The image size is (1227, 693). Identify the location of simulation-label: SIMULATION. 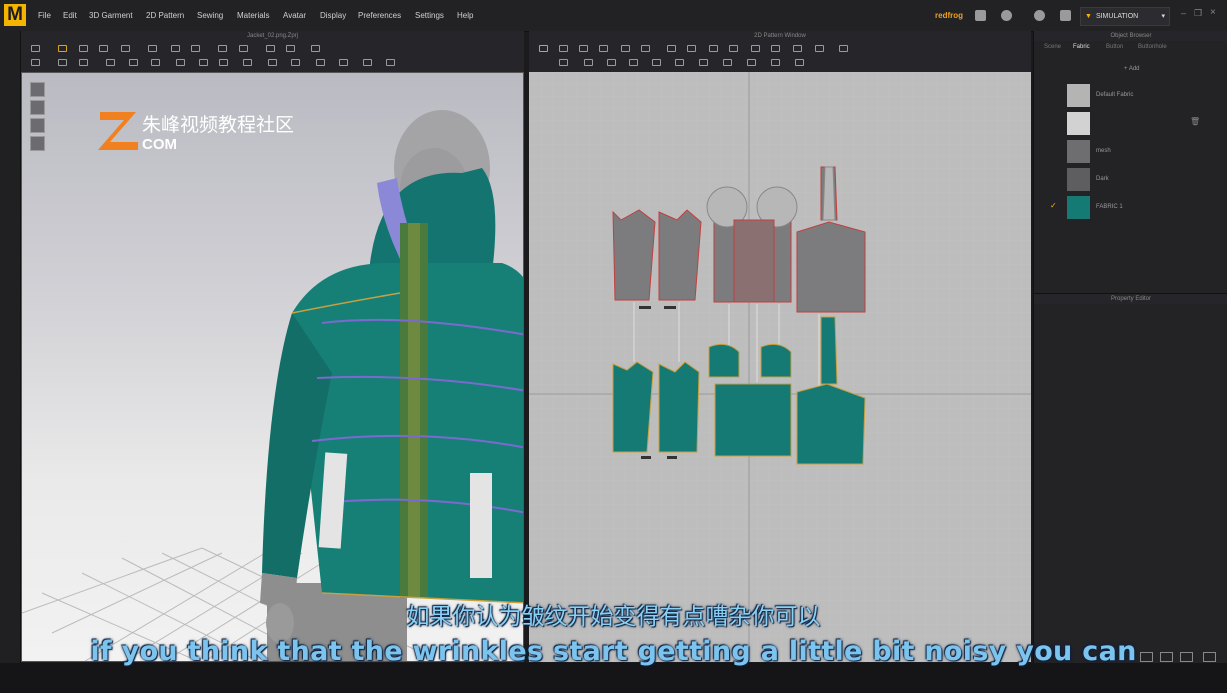
(1117, 16).